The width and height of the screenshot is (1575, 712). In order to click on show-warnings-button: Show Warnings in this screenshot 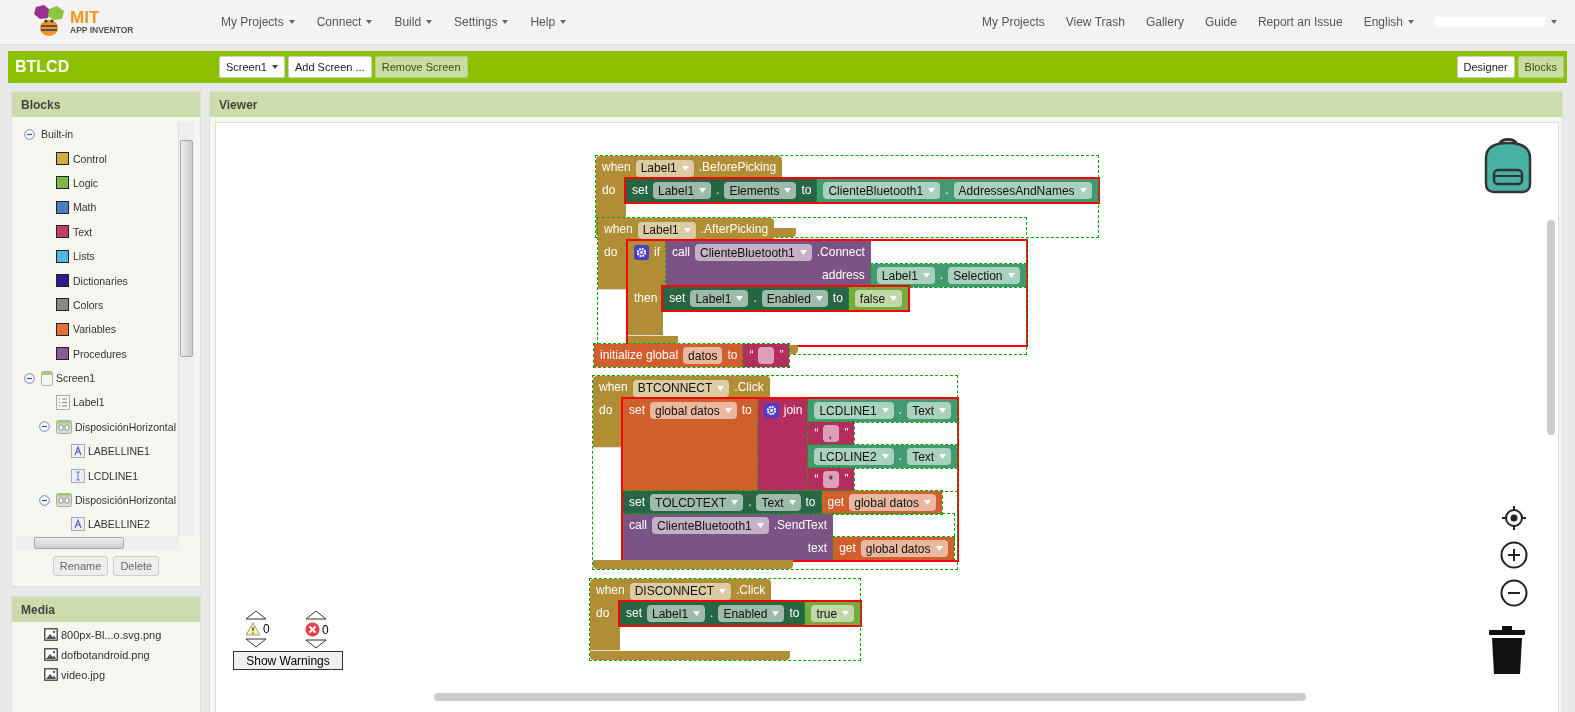, I will do `click(288, 660)`.